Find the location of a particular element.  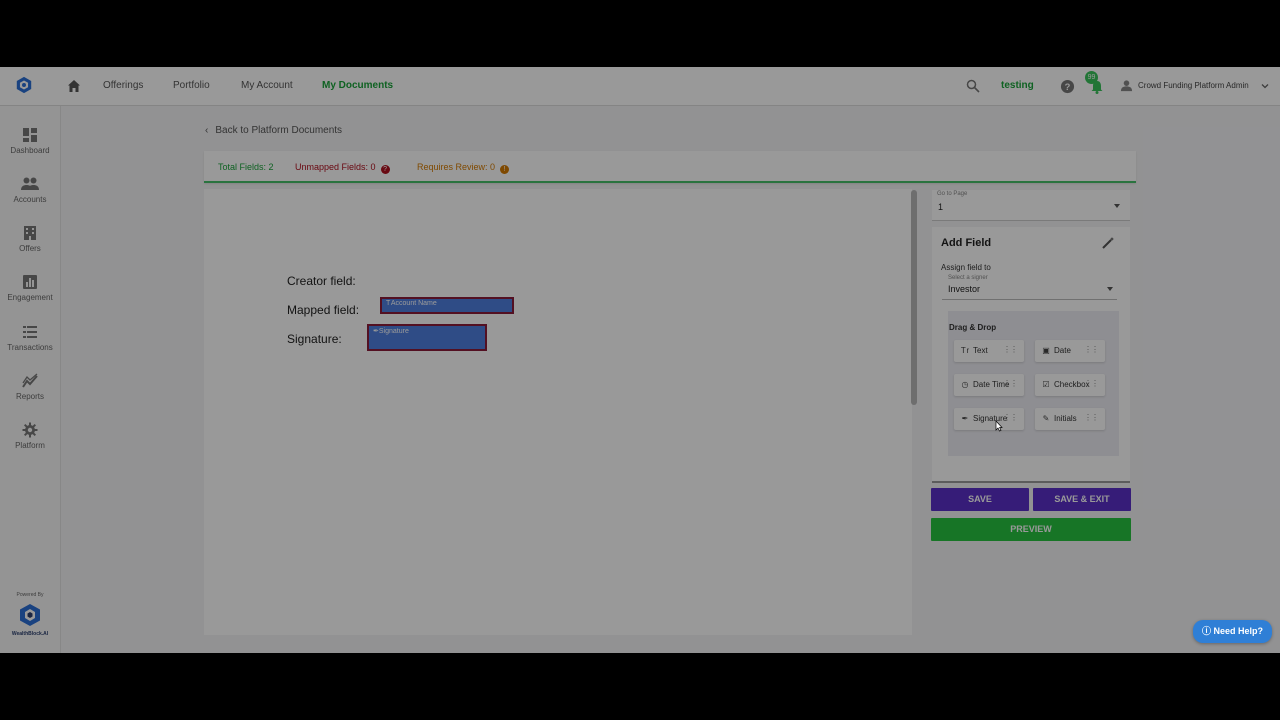

sidebar-item-offers: Offers is located at coordinates (30, 239).